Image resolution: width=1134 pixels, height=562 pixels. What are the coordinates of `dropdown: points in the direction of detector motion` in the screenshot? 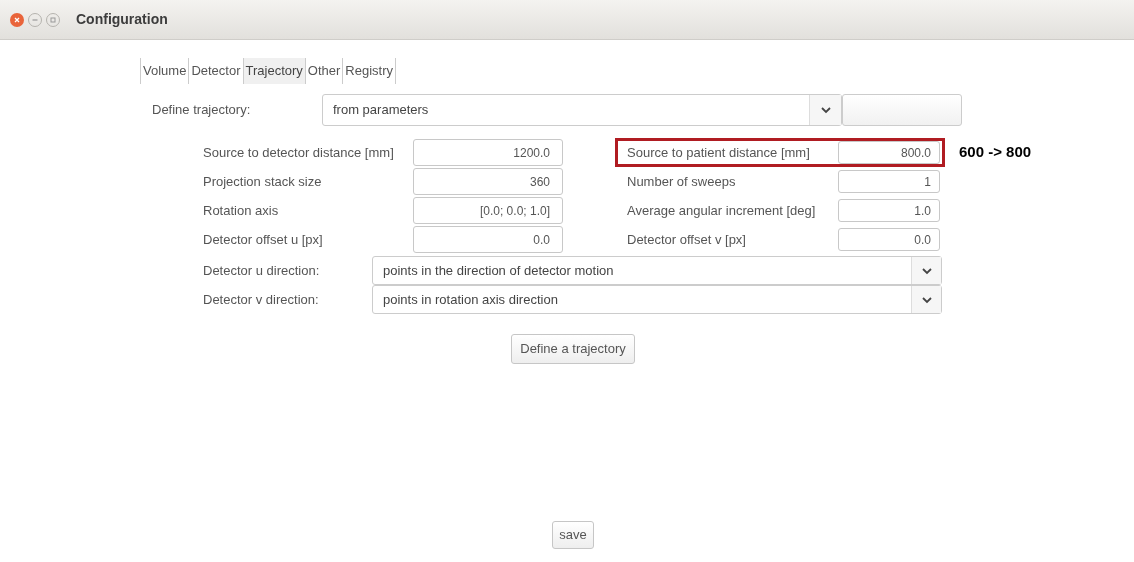 It's located at (657, 270).